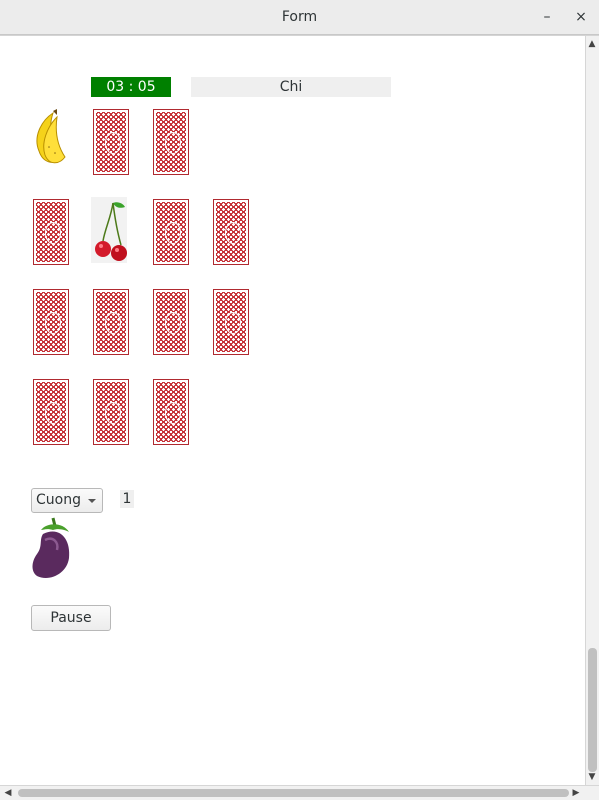 This screenshot has width=599, height=800. I want to click on minimize-button: –, so click(547, 17).